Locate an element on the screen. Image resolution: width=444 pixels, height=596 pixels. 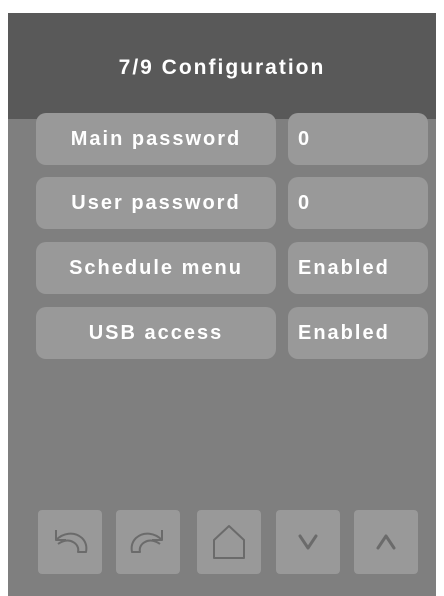
main-password-value-button: 0 is located at coordinates (358, 139).